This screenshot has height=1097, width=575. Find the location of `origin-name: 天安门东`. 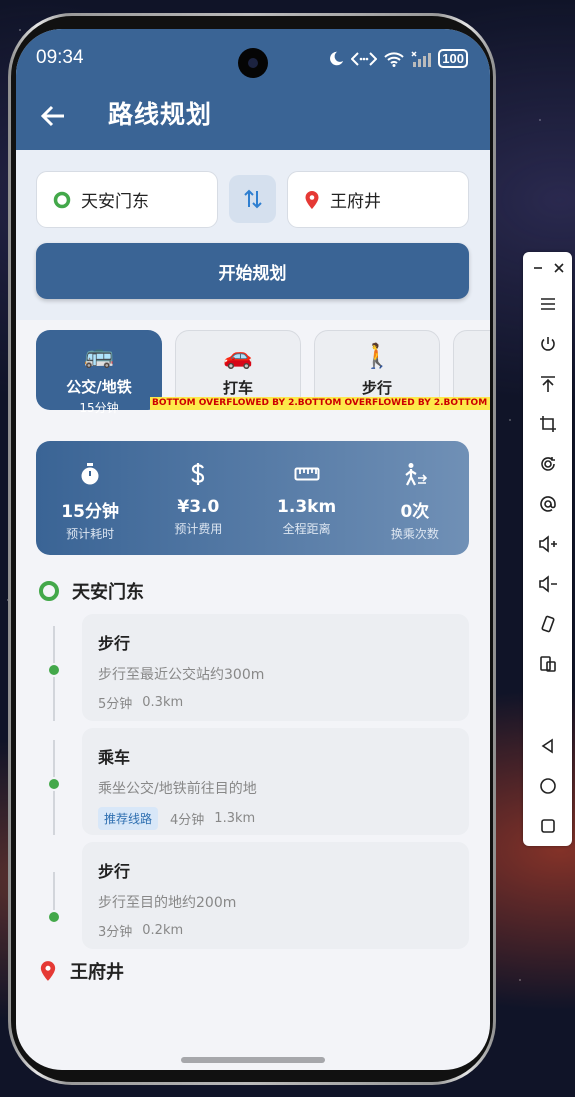

origin-name: 天安门东 is located at coordinates (108, 592).